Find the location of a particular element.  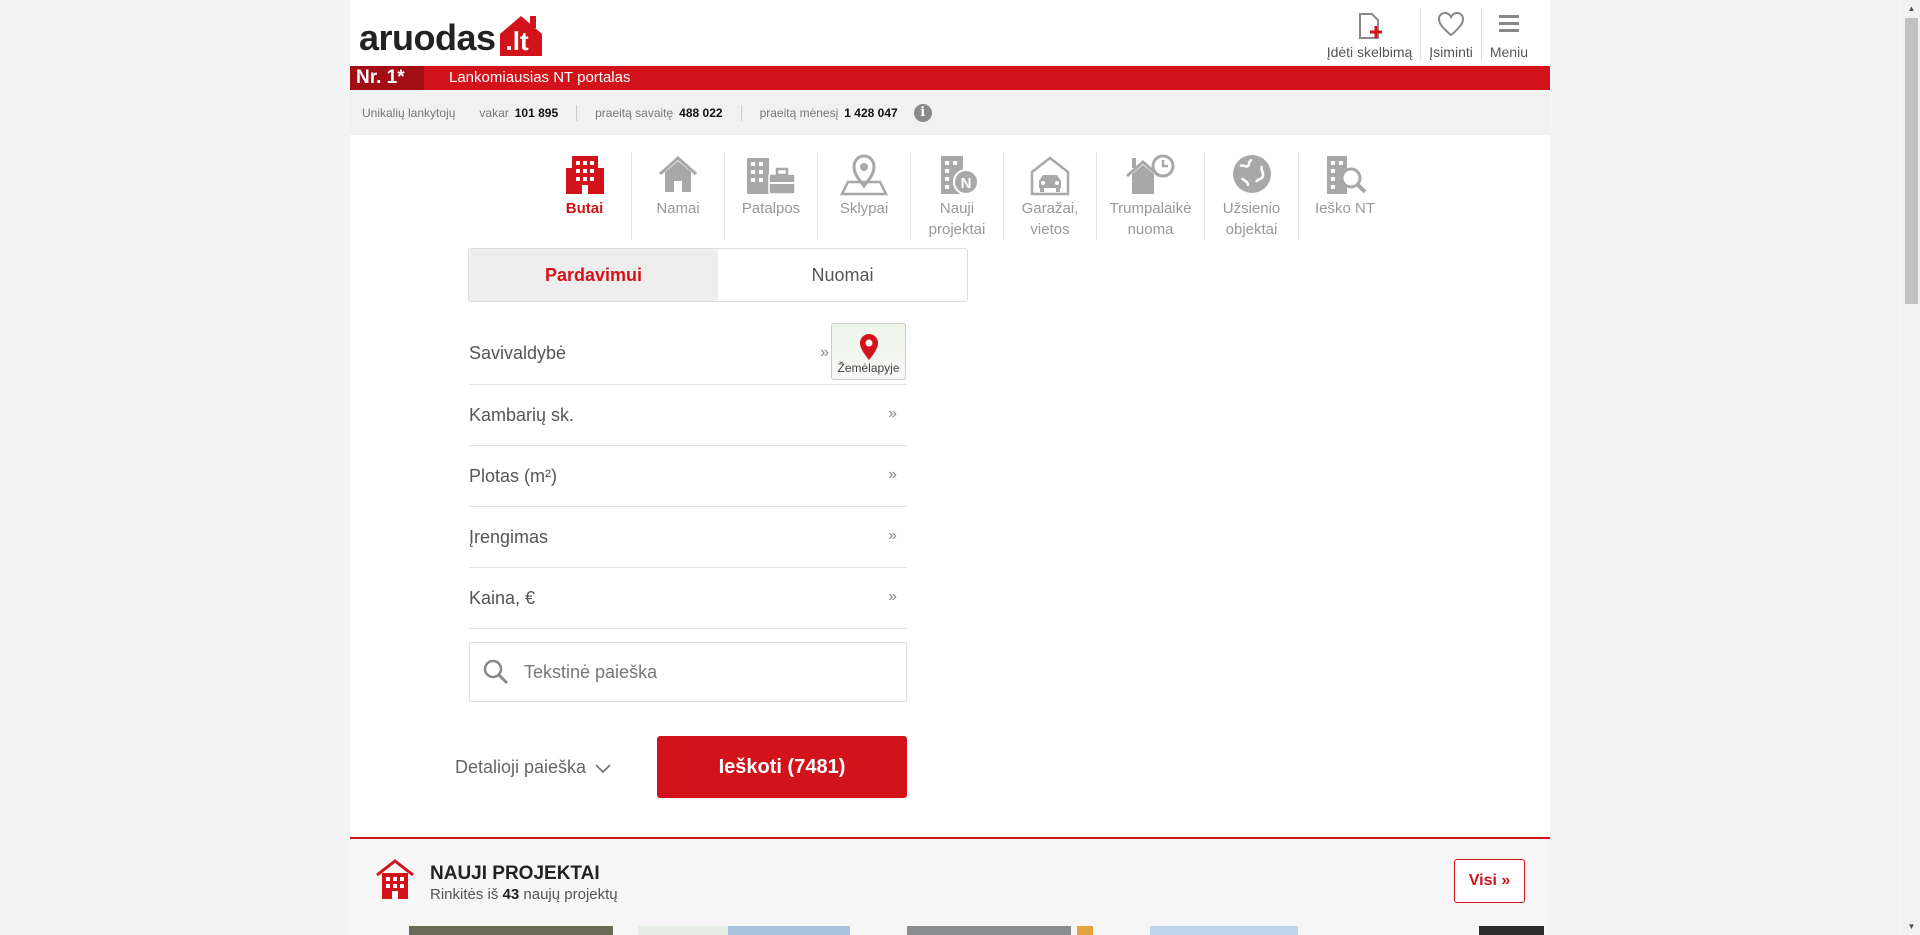

scroll-thumb is located at coordinates (1911, 161).